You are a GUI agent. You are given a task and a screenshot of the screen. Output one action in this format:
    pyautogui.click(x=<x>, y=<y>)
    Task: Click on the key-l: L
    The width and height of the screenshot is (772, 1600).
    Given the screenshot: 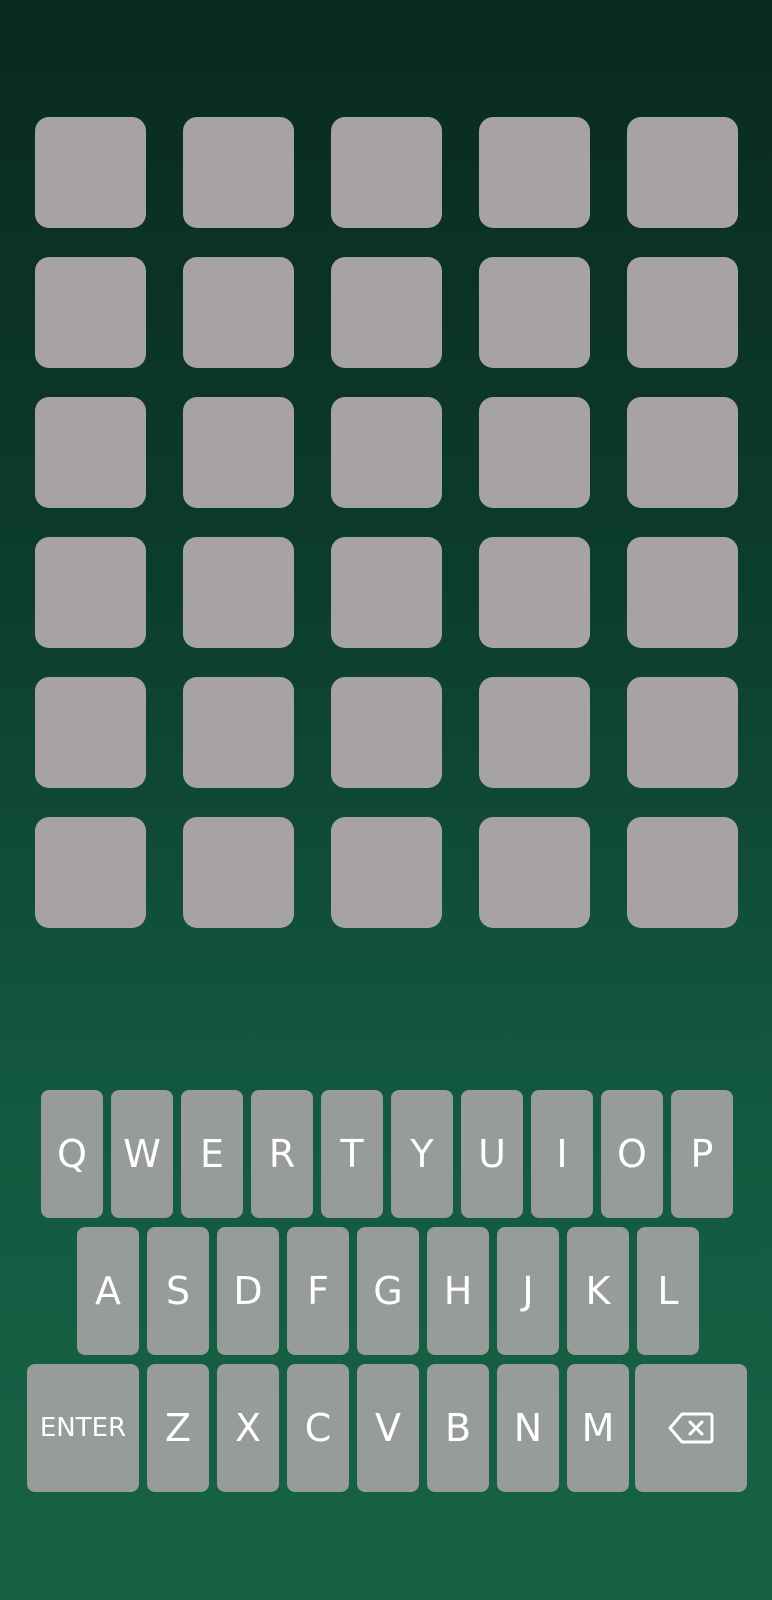 What is the action you would take?
    pyautogui.click(x=668, y=1291)
    